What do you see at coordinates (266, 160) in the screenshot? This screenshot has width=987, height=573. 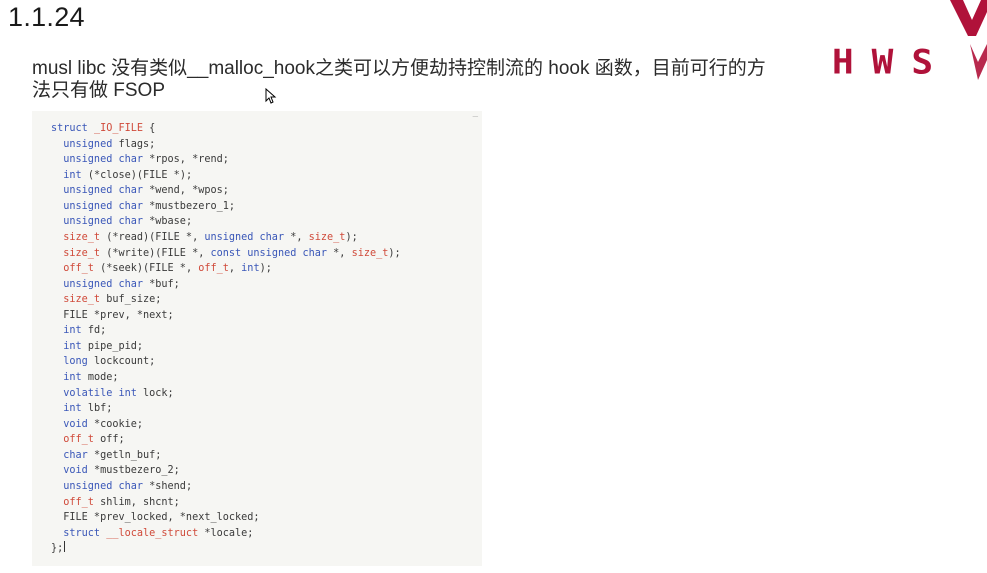 I see `code-line: unsigned char *rpos, *rend;` at bounding box center [266, 160].